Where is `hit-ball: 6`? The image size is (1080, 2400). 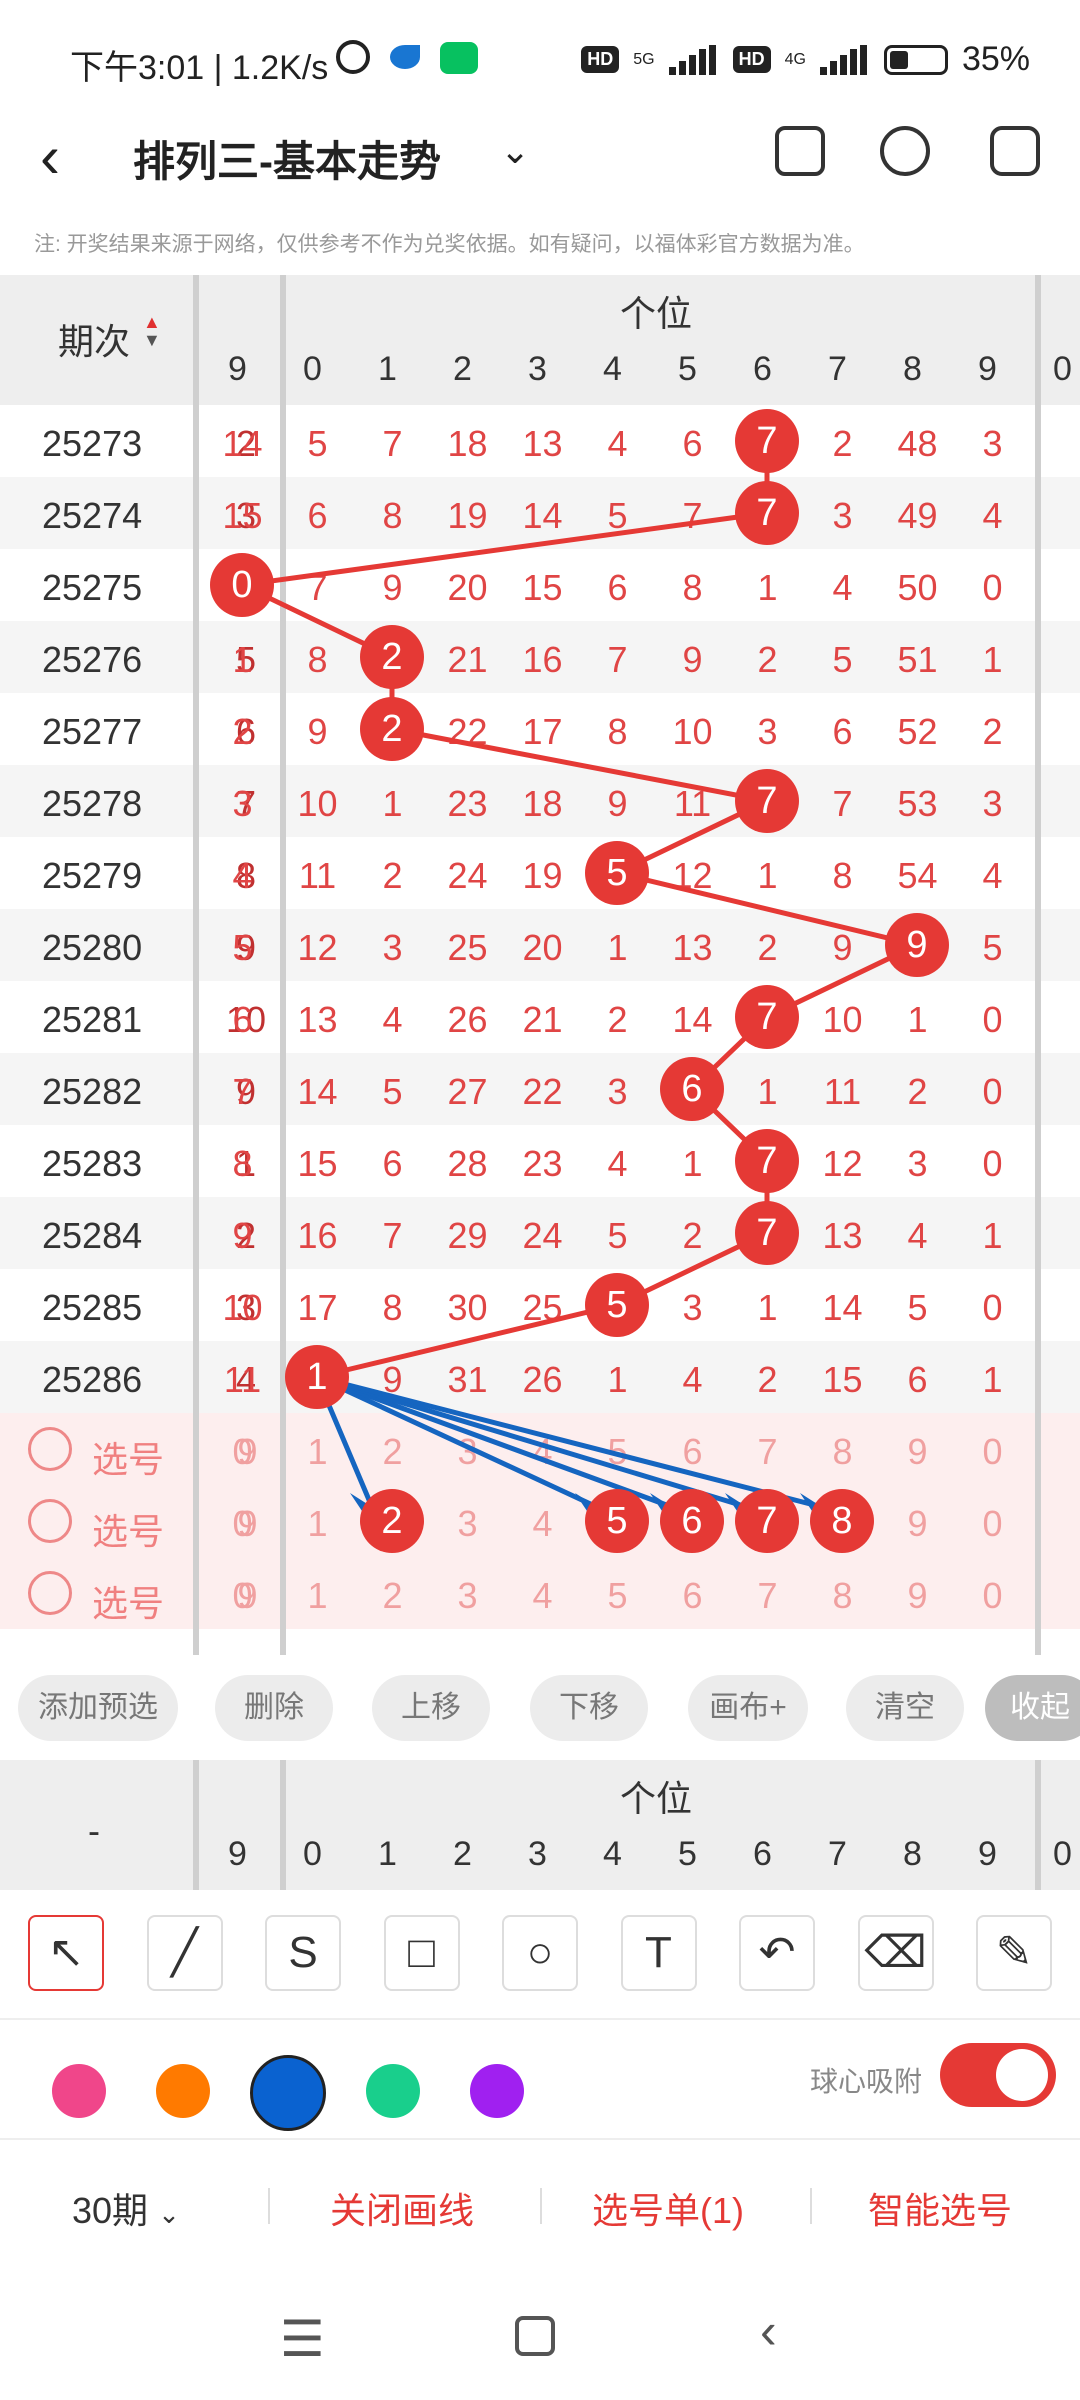
hit-ball: 6 is located at coordinates (692, 1089).